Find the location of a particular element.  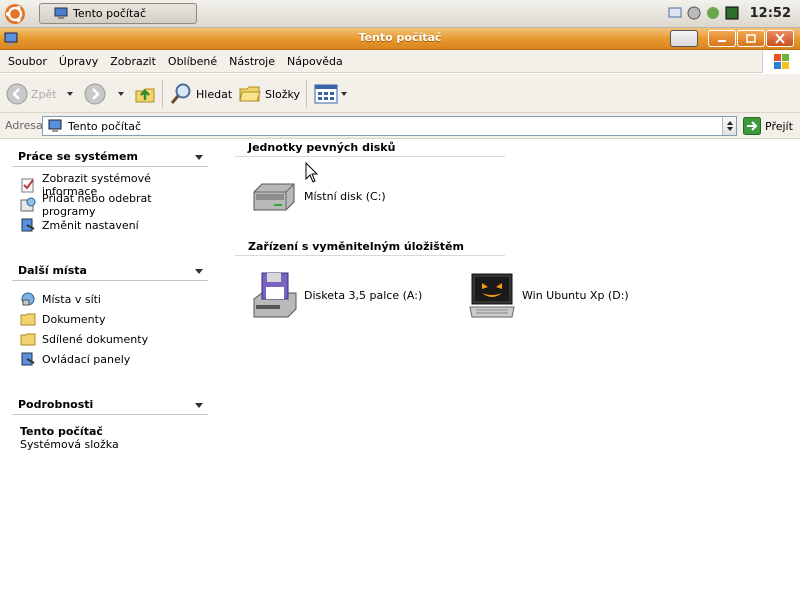

battery-icon is located at coordinates (732, 13).